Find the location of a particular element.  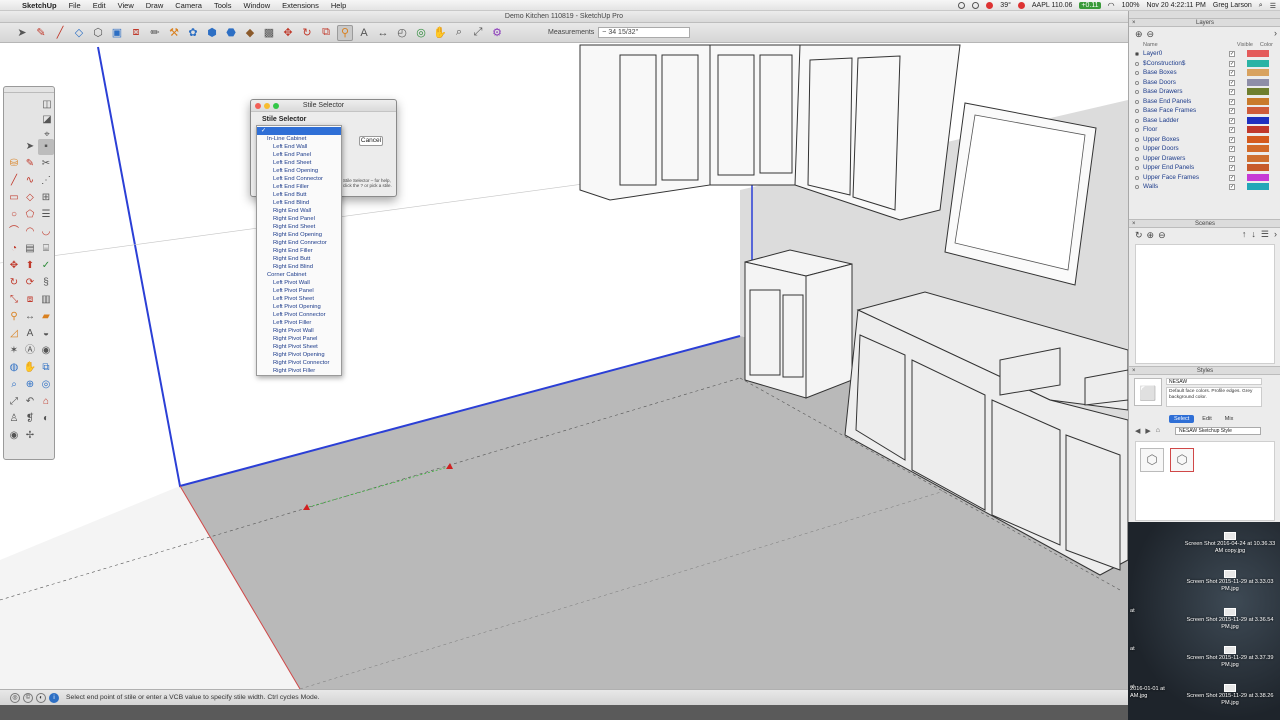

tab-edit: Edit is located at coordinates (1206, 419).